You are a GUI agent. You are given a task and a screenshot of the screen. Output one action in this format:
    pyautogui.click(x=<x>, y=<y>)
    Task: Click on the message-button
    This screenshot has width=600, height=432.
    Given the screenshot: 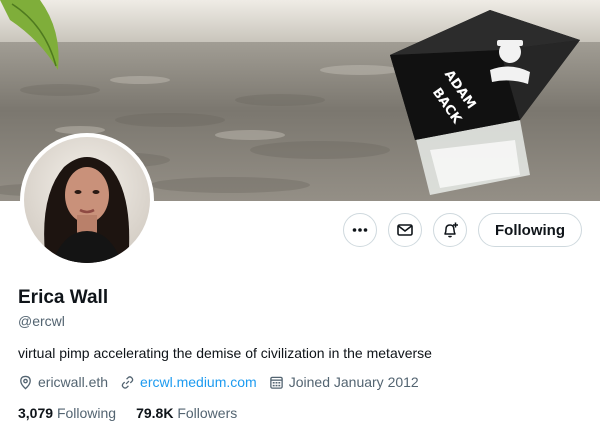 What is the action you would take?
    pyautogui.click(x=405, y=230)
    